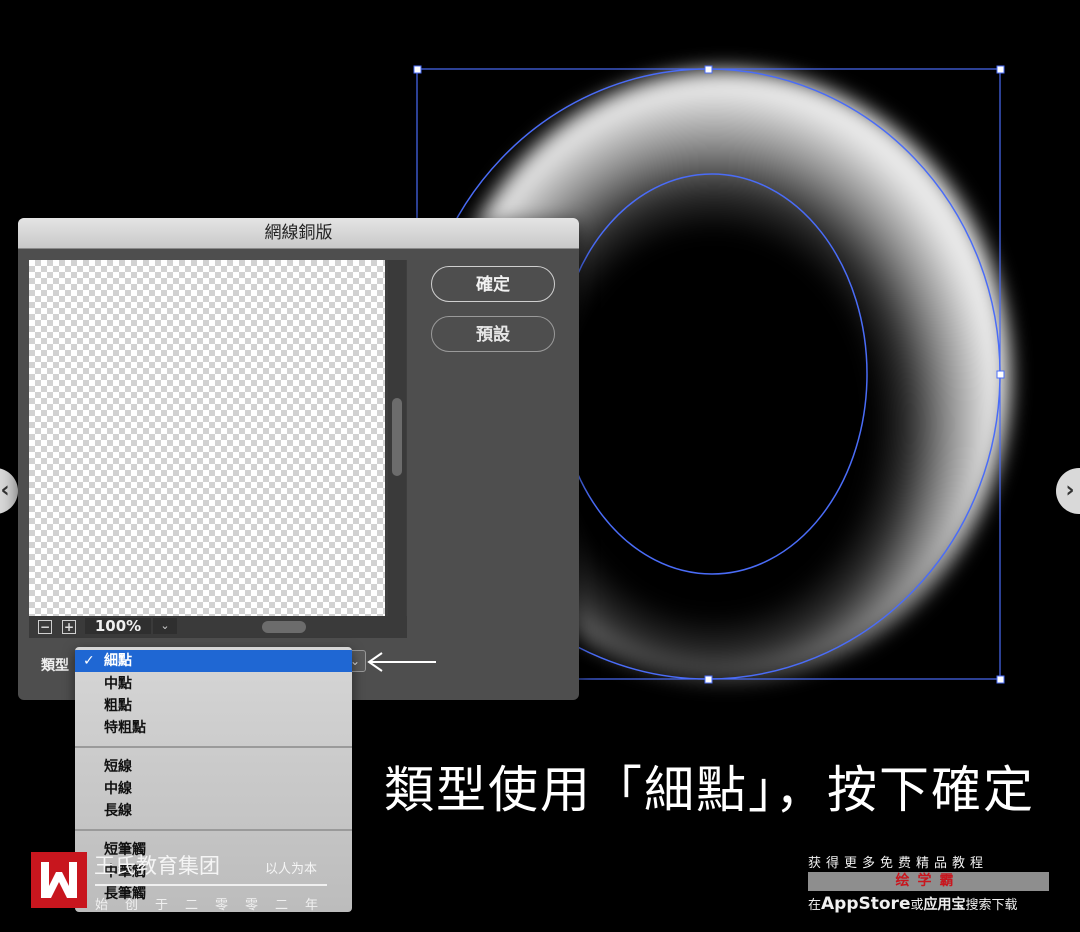  I want to click on menu-item-label: 細點, so click(118, 661).